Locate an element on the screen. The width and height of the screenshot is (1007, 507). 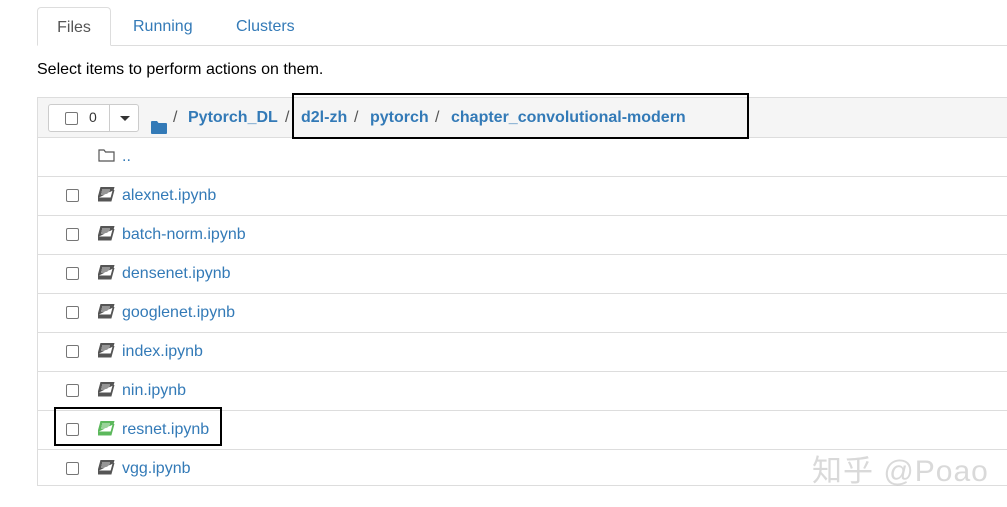
select-all-button: 0 is located at coordinates (79, 118).